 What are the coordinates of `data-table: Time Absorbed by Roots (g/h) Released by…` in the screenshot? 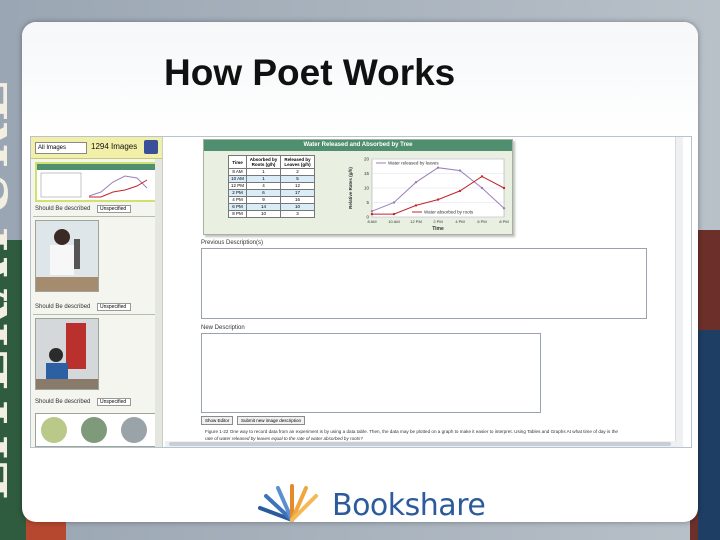 It's located at (271, 186).